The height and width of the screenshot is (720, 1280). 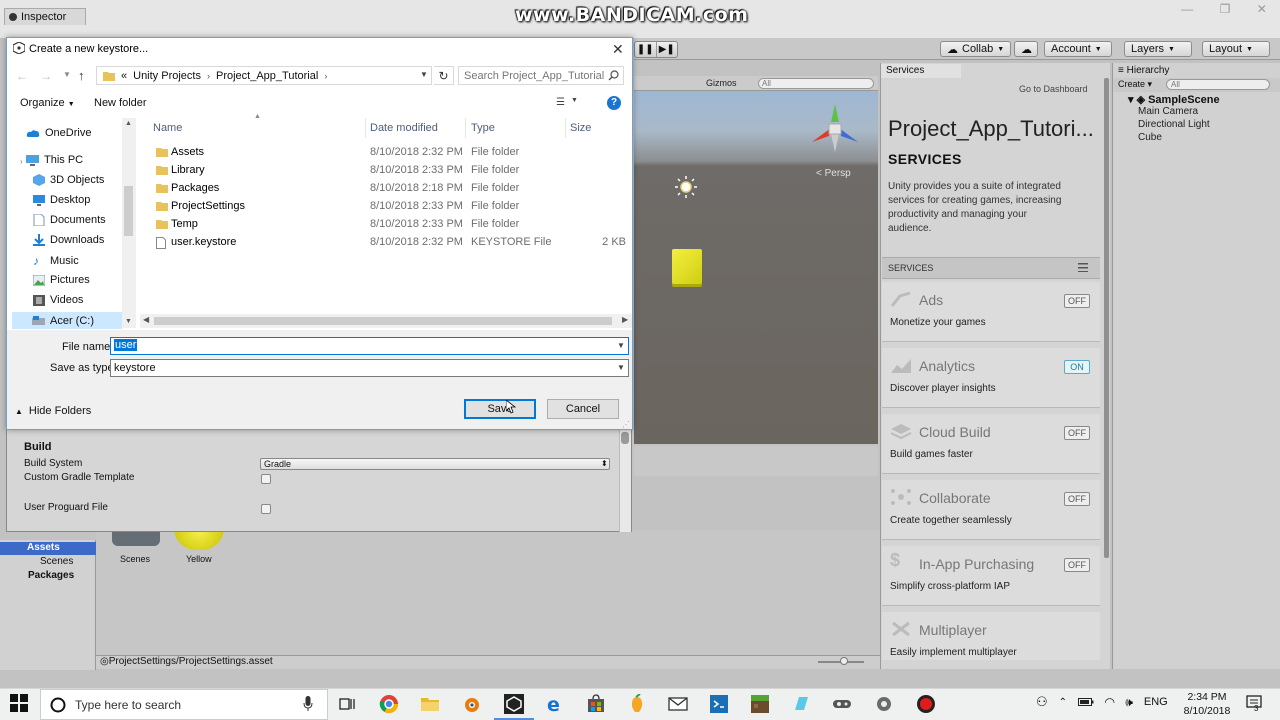 What do you see at coordinates (1218, 84) in the screenshot?
I see `hierarchy-search-input: All` at bounding box center [1218, 84].